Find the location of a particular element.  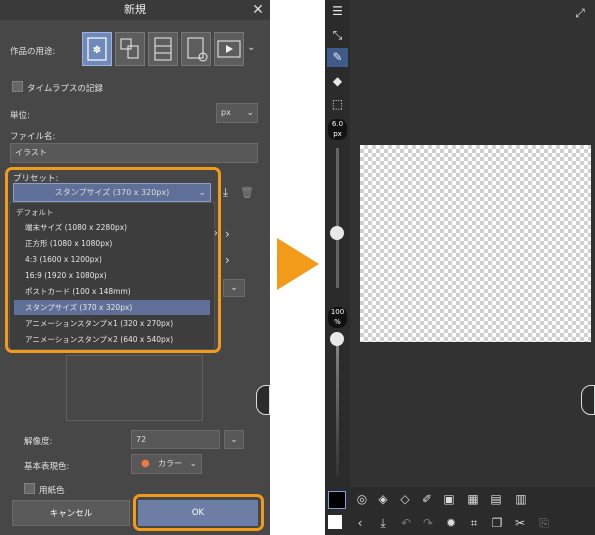

opacity-indicator: 100 % is located at coordinates (337, 317).